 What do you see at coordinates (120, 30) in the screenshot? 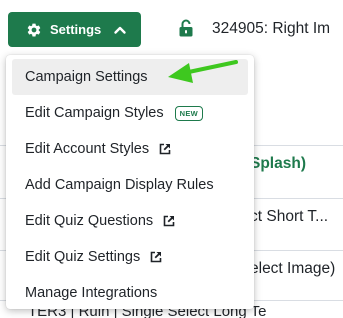
I see `chevron-up-icon` at bounding box center [120, 30].